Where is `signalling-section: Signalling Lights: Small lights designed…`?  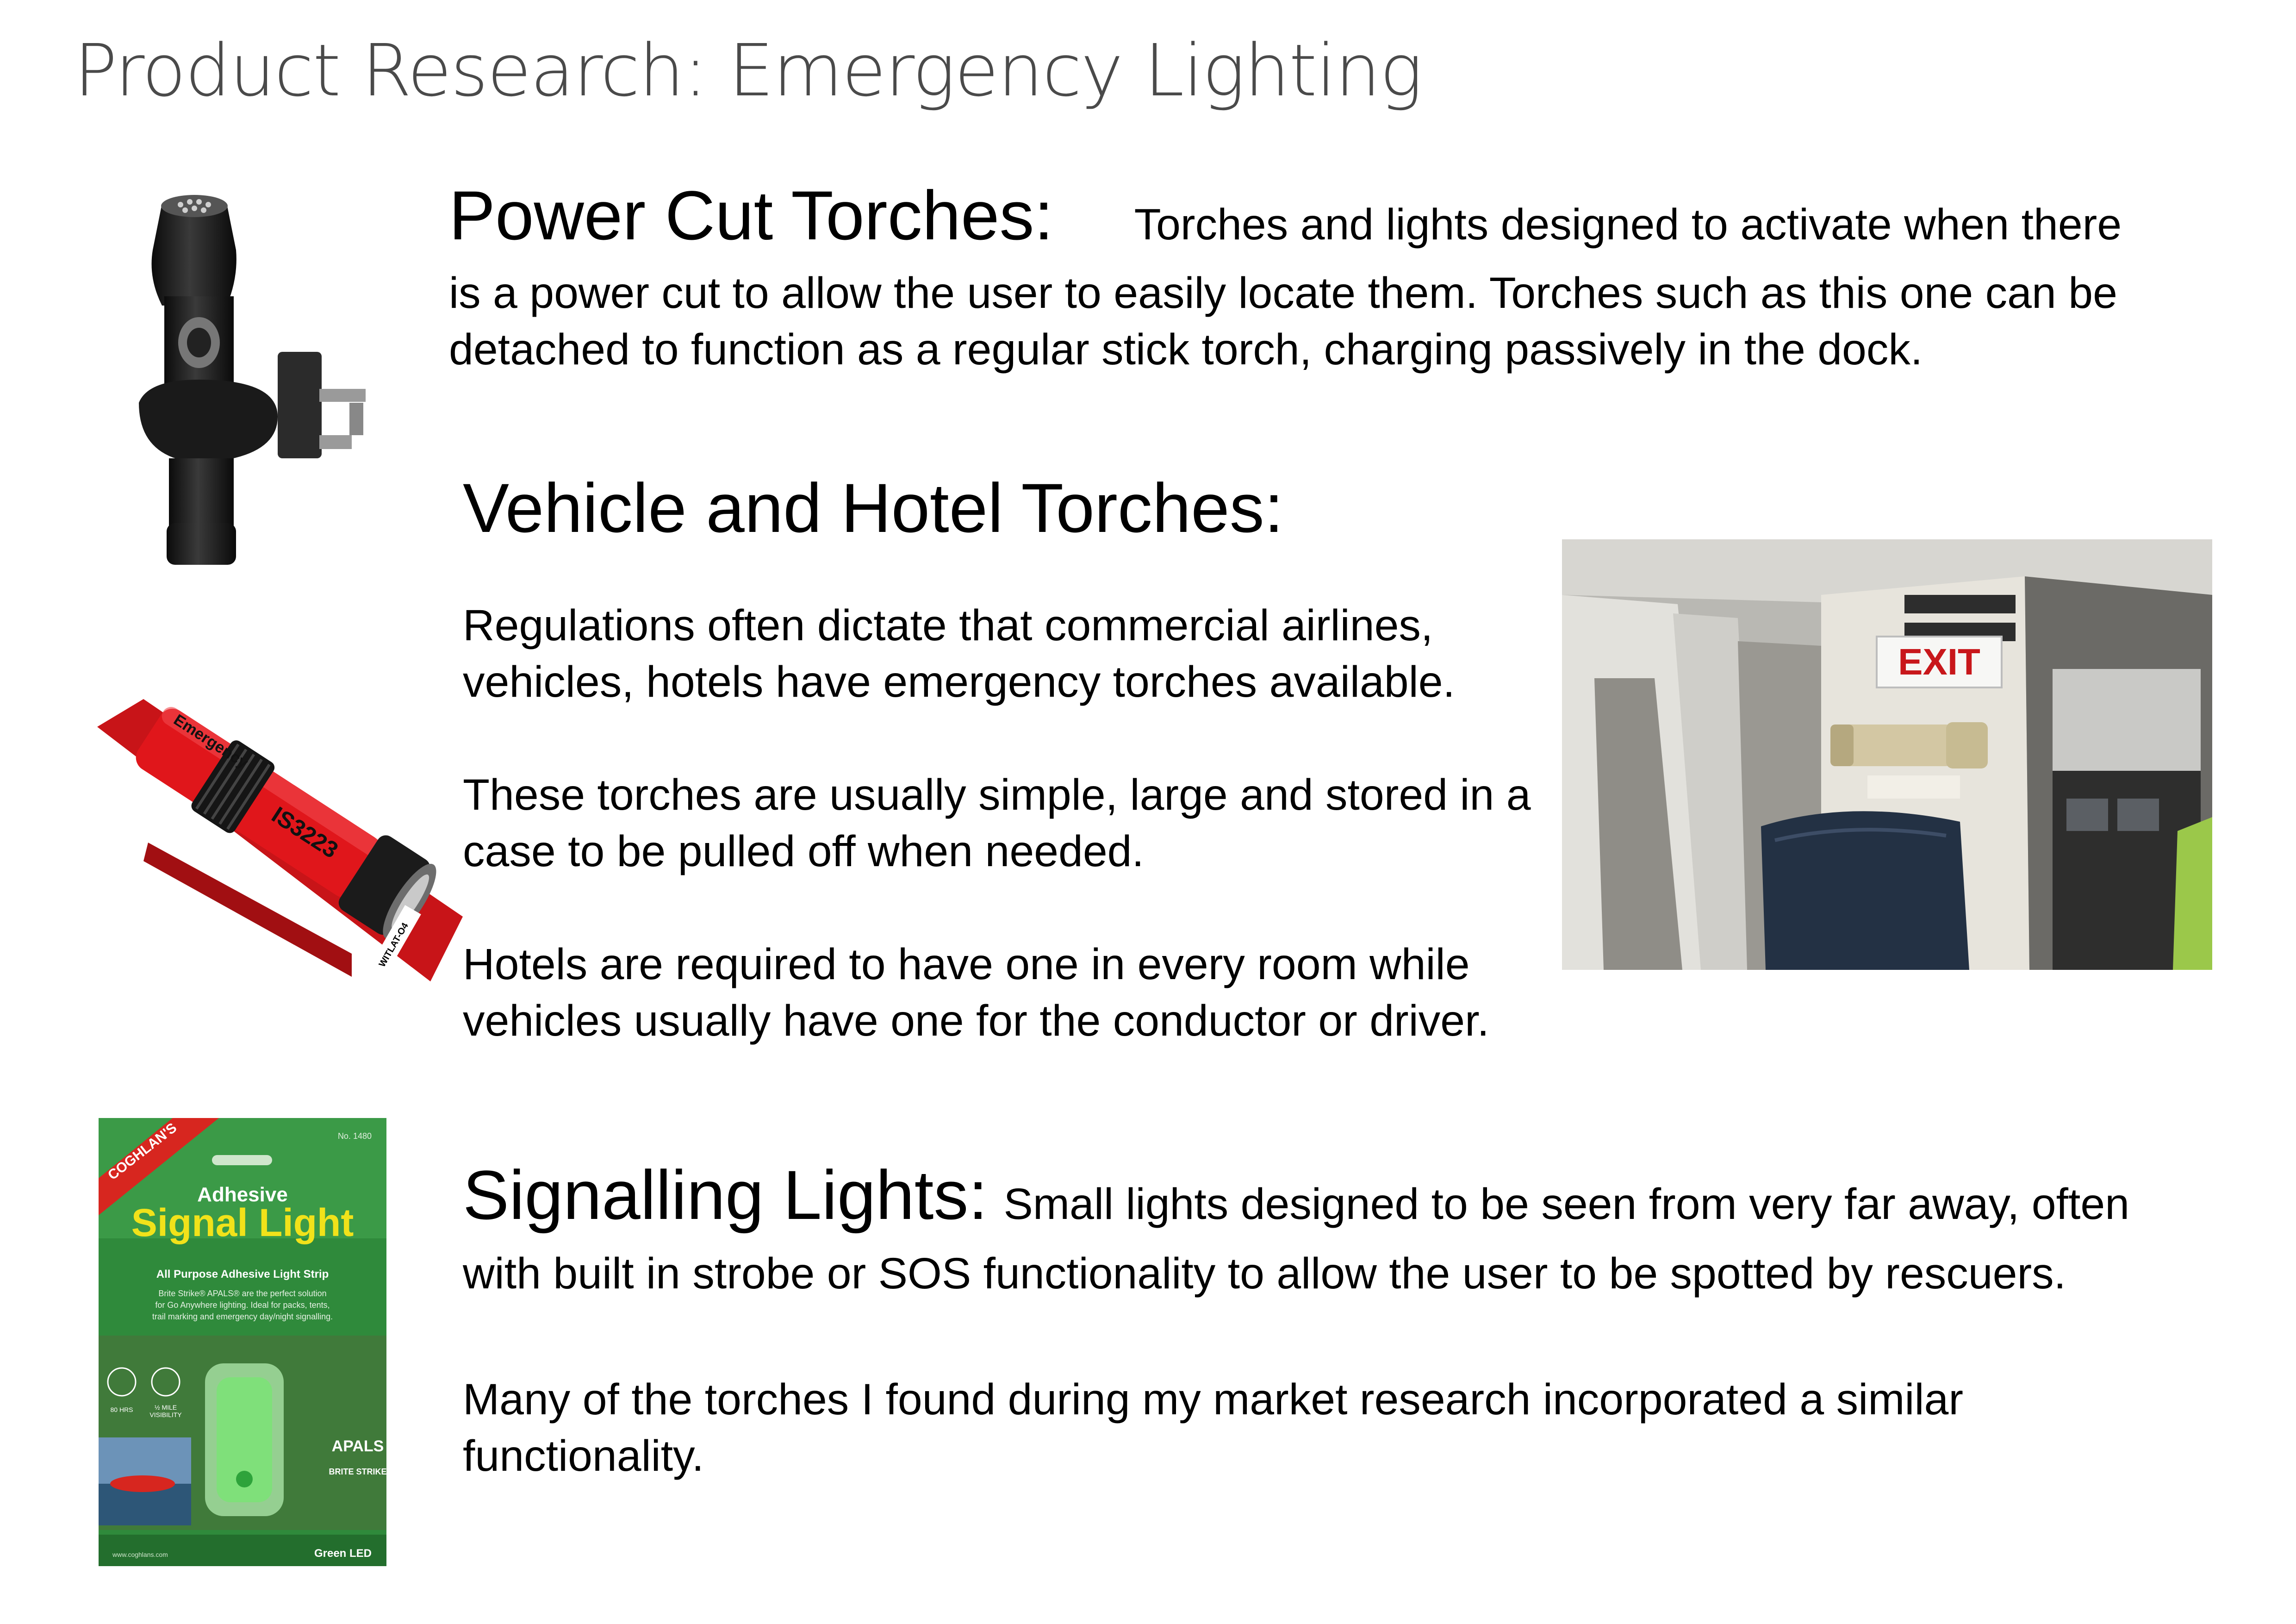
signalling-section: Signalling Lights: Small lights designed… is located at coordinates (1307, 1322).